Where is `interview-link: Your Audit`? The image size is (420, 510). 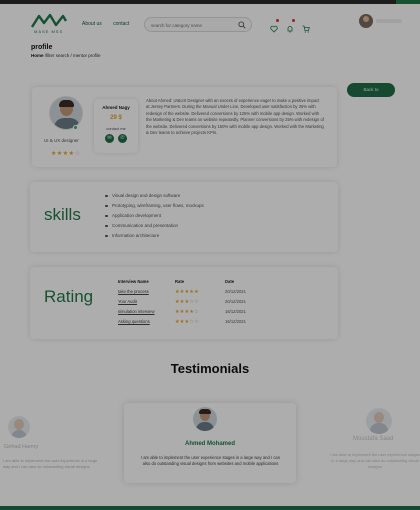
interview-link: Your Audit is located at coordinates (127, 301).